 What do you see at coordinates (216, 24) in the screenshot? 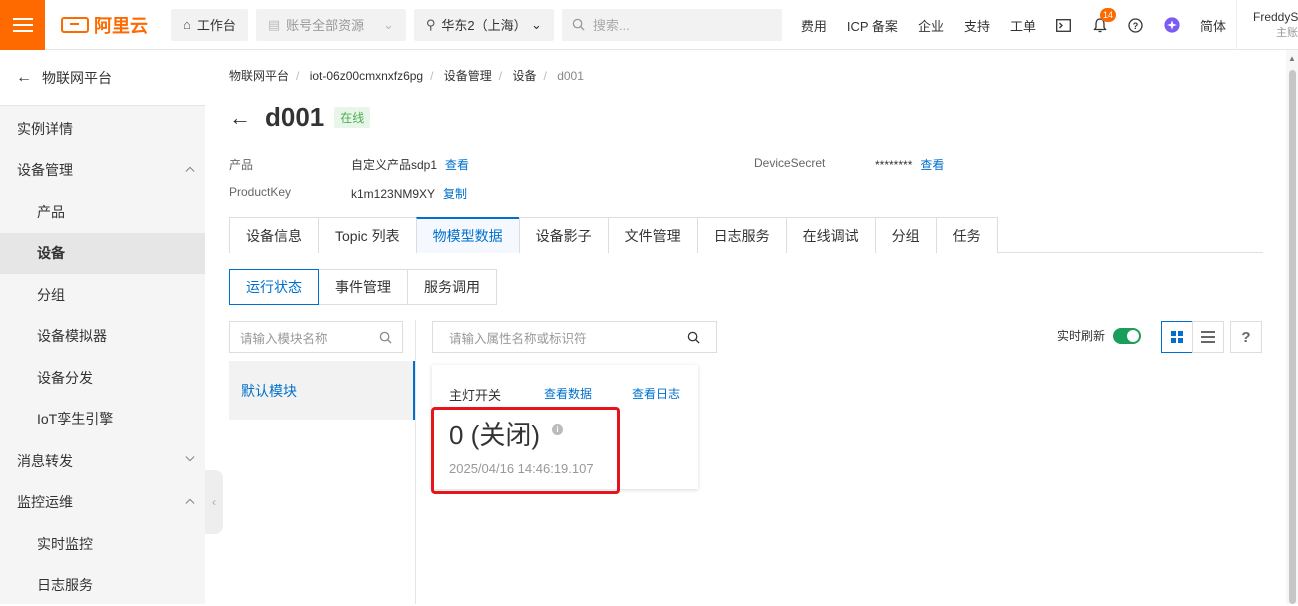
I see `workbench-label: 工作台` at bounding box center [216, 24].